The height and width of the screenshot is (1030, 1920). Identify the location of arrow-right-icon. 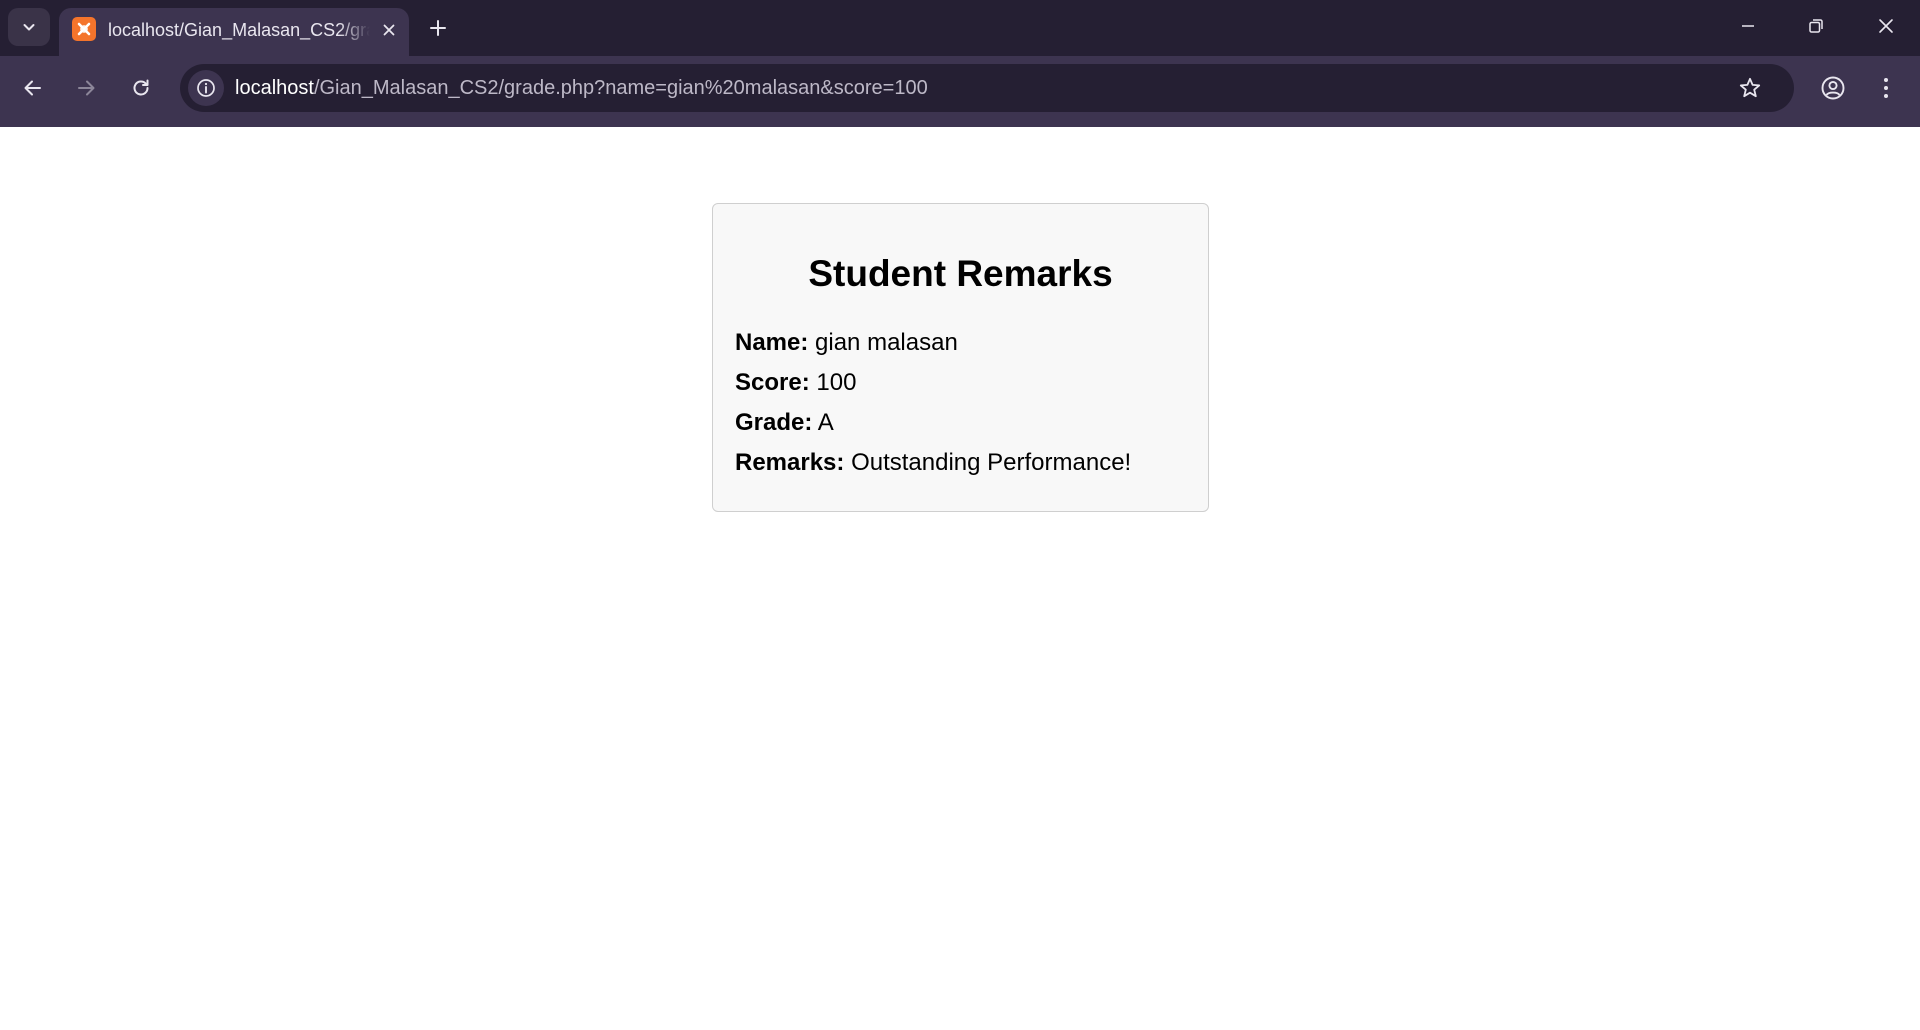
(86, 88).